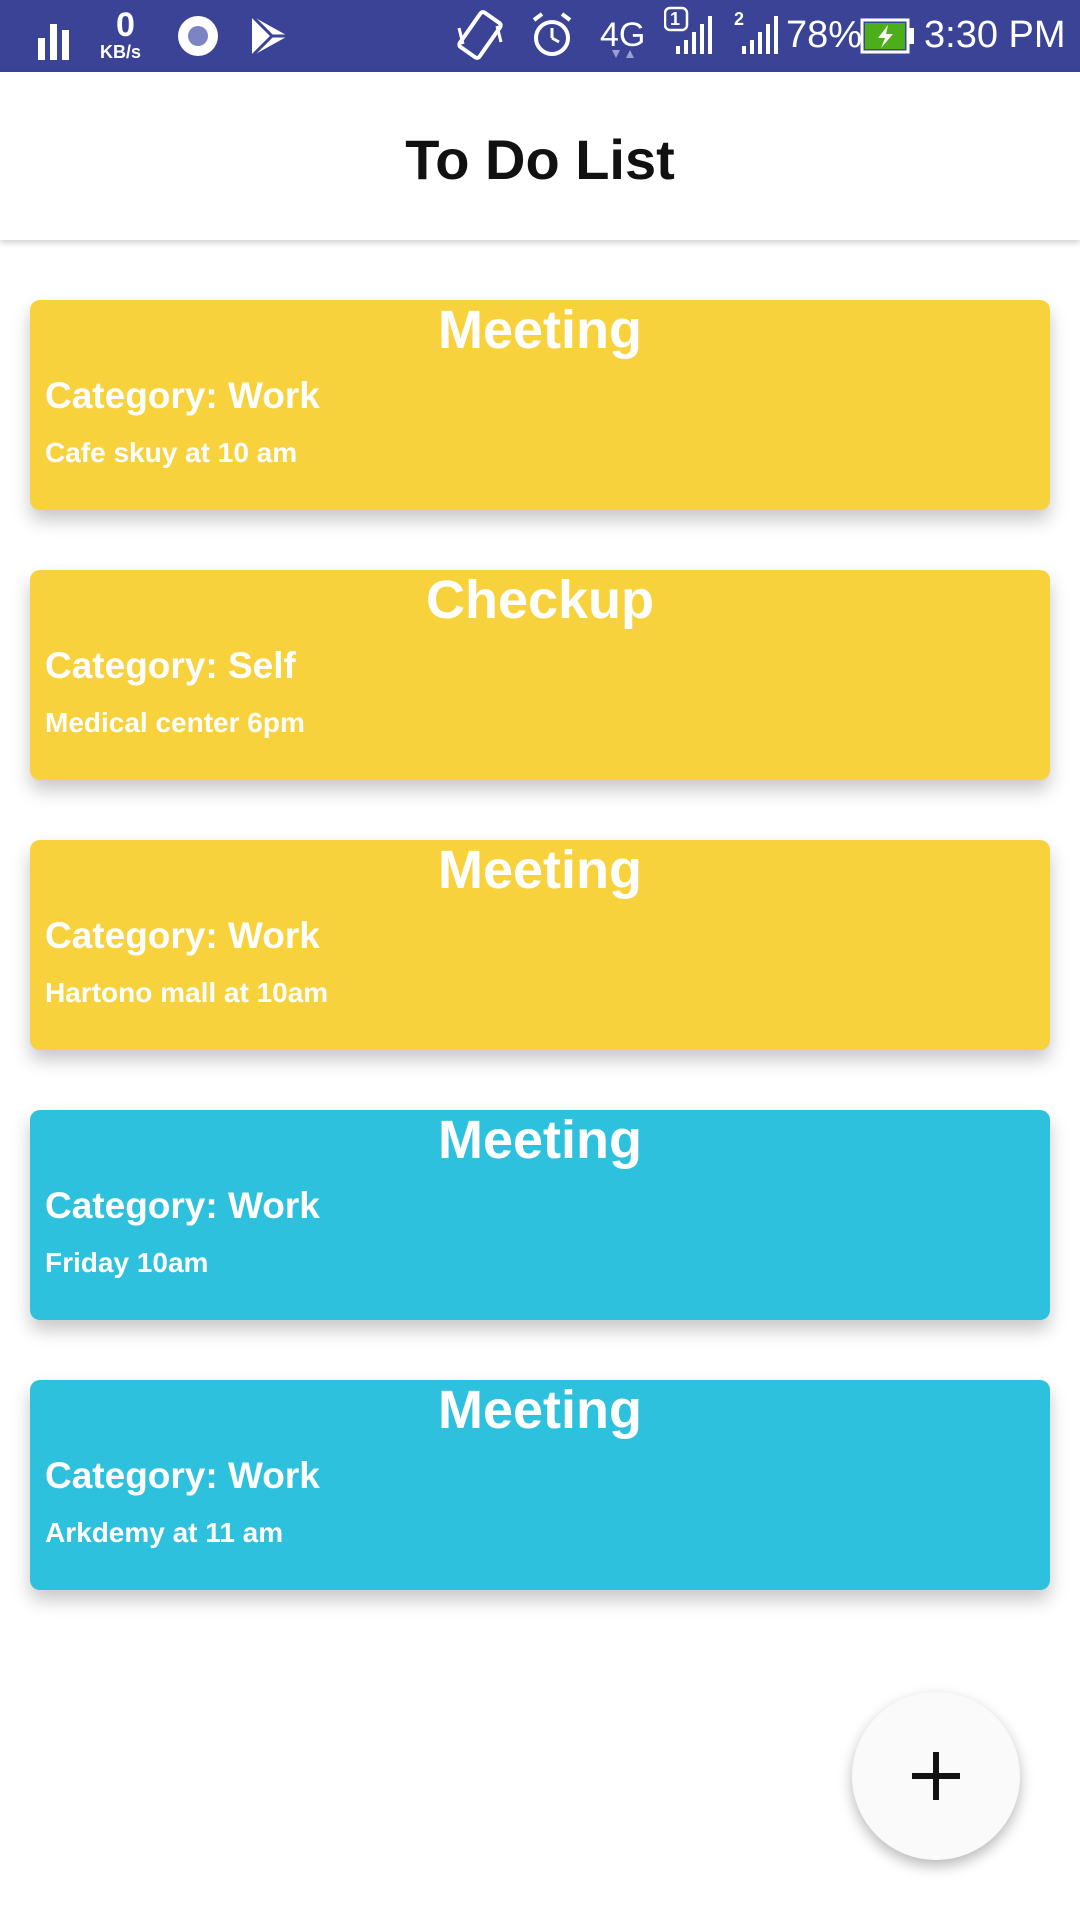  I want to click on add-task-button, so click(936, 1776).